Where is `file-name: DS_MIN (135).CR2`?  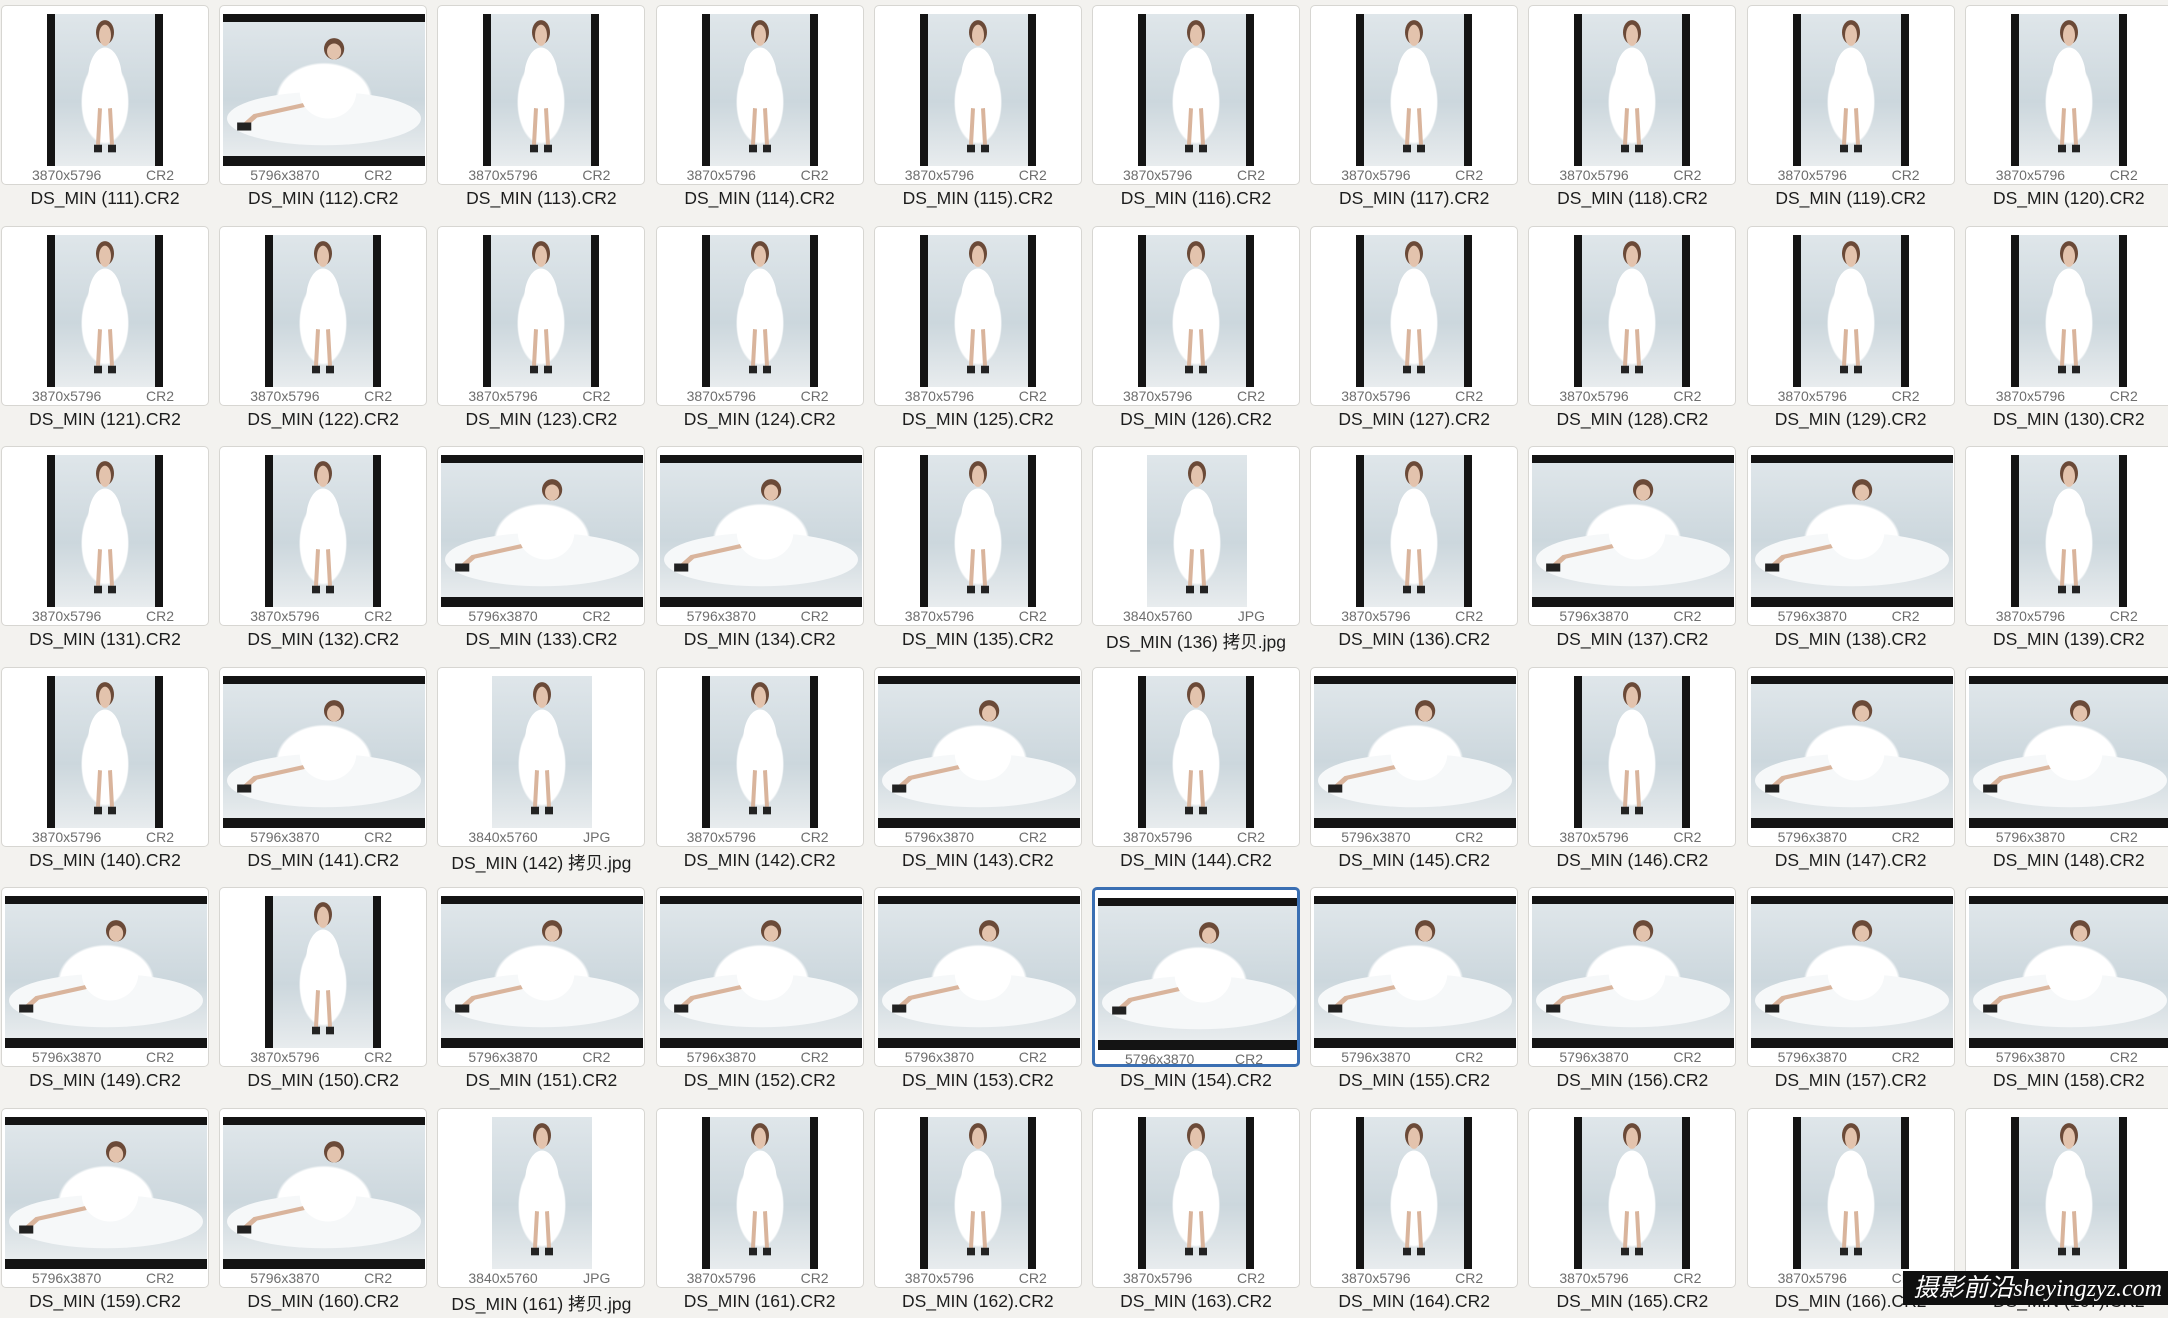 file-name: DS_MIN (135).CR2 is located at coordinates (978, 639).